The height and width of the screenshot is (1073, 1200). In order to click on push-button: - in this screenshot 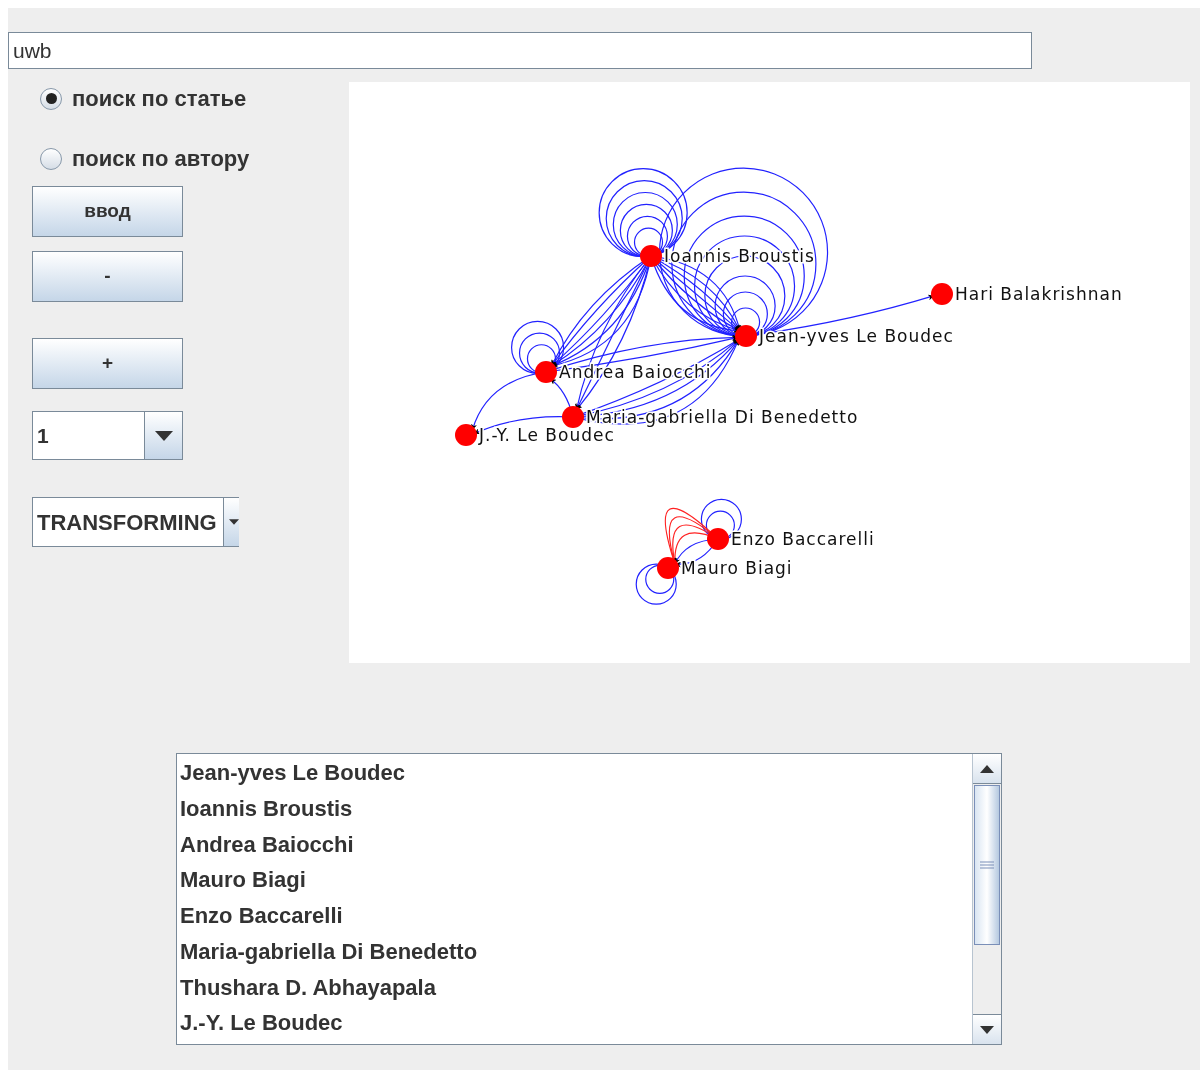, I will do `click(107, 276)`.